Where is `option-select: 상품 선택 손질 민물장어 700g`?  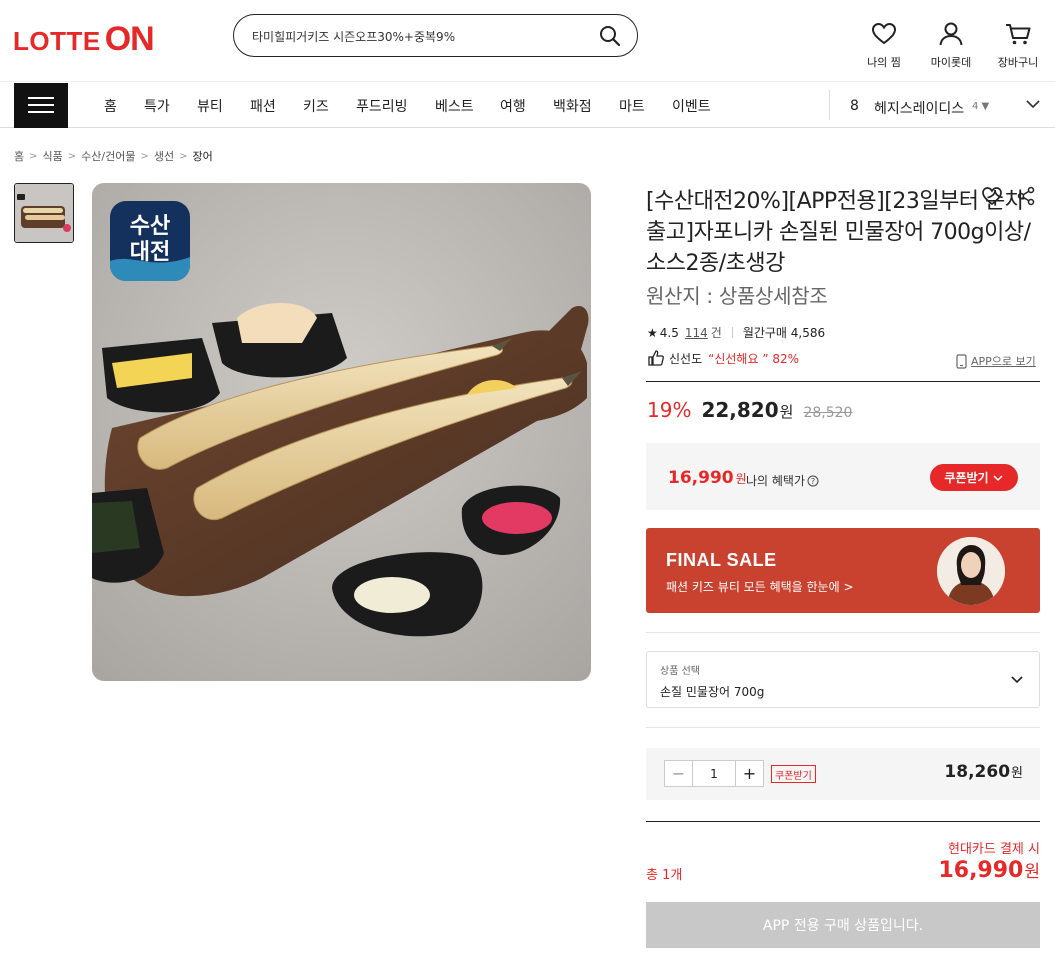 option-select: 상품 선택 손질 민물장어 700g is located at coordinates (843, 679).